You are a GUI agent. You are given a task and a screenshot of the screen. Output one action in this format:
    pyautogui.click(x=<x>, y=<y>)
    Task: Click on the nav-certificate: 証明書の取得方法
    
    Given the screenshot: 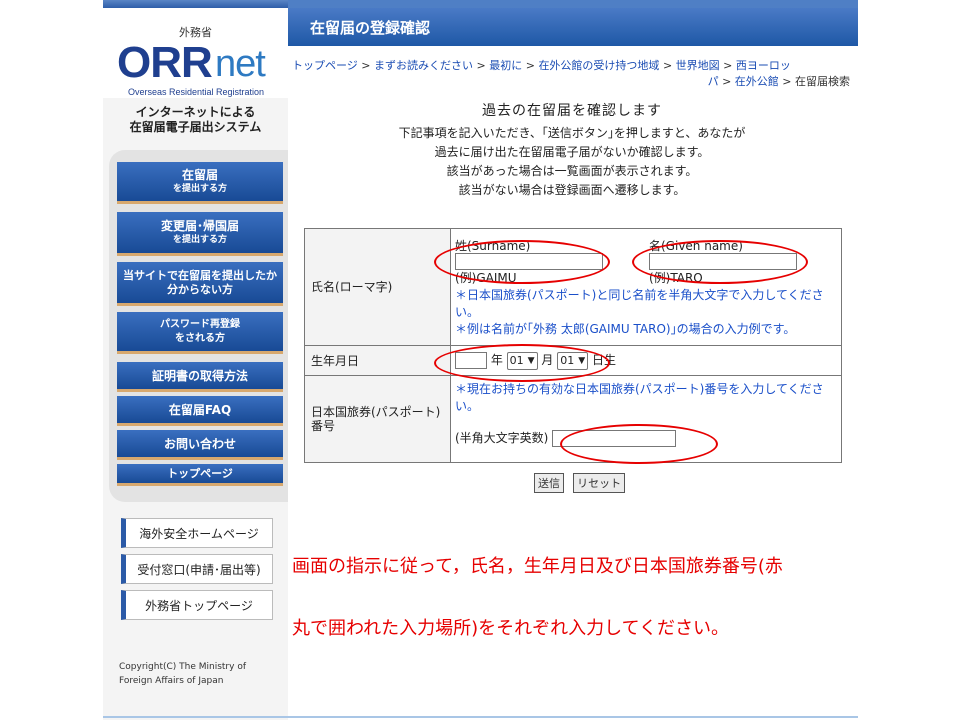 What is the action you would take?
    pyautogui.click(x=200, y=377)
    